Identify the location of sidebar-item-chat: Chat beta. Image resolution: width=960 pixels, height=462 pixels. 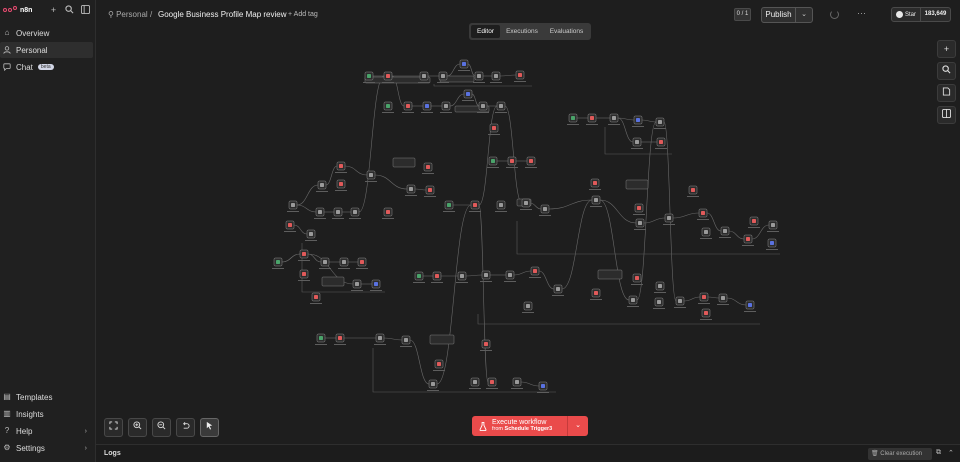
(46, 67).